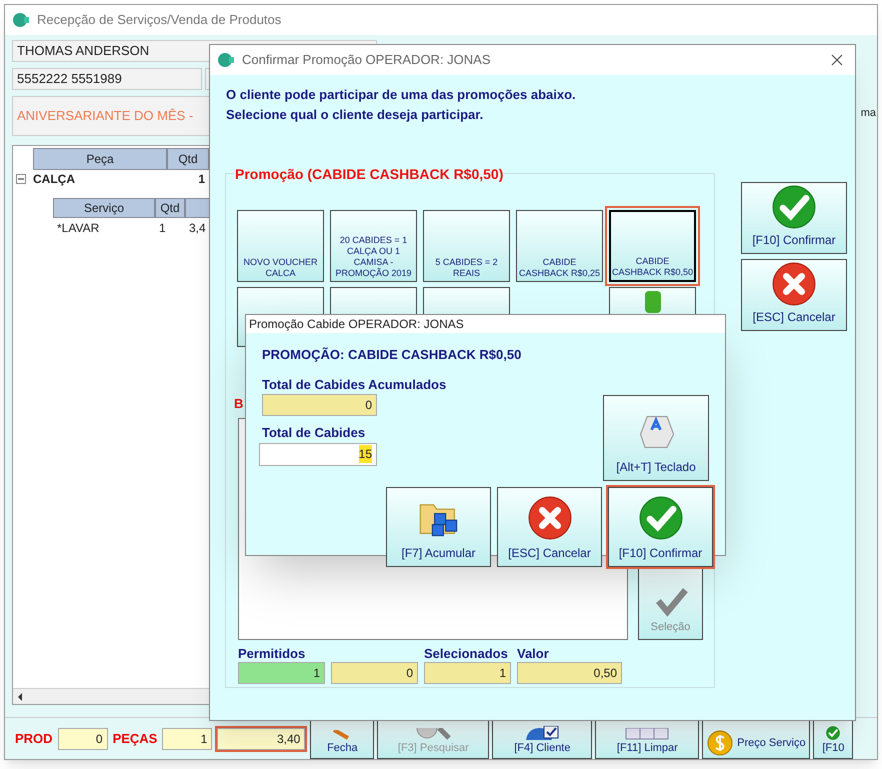 The height and width of the screenshot is (769, 882). What do you see at coordinates (104, 208) in the screenshot?
I see `column-header: Serviço` at bounding box center [104, 208].